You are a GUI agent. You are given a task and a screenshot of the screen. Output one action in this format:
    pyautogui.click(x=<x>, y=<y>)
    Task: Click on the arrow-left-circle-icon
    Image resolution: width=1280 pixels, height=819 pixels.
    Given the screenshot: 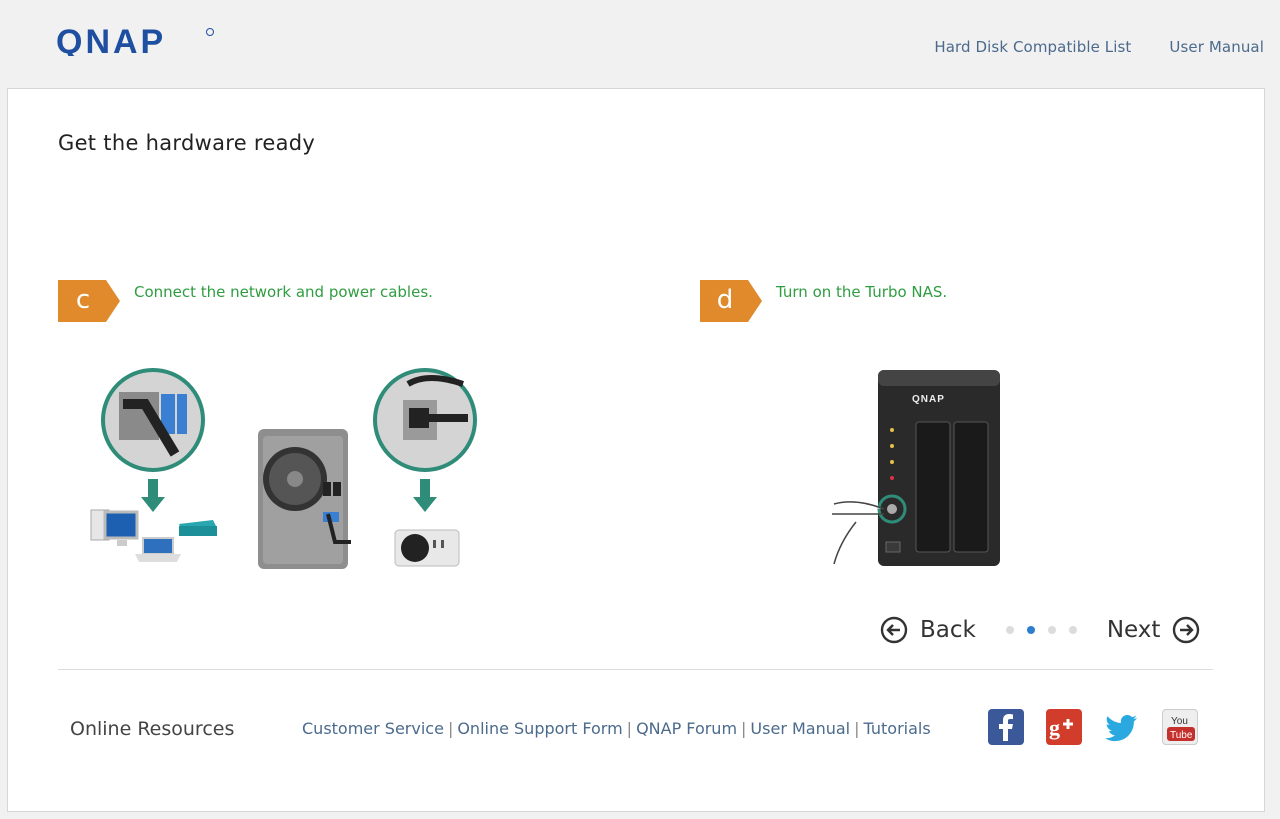 What is the action you would take?
    pyautogui.click(x=894, y=630)
    